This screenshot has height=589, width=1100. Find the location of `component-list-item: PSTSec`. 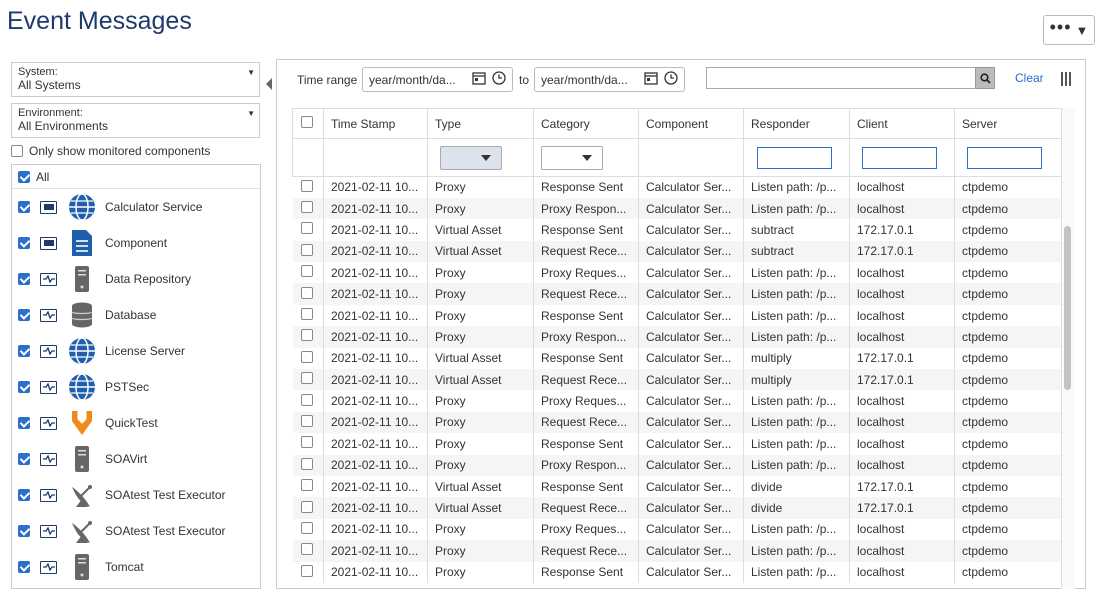

component-list-item: PSTSec is located at coordinates (136, 387).